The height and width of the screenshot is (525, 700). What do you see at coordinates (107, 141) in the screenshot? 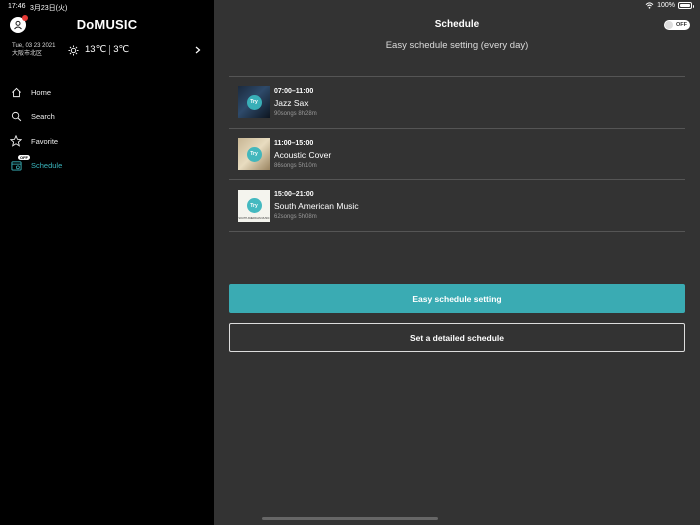
I see `sidebar-item-favorite: Favorite` at bounding box center [107, 141].